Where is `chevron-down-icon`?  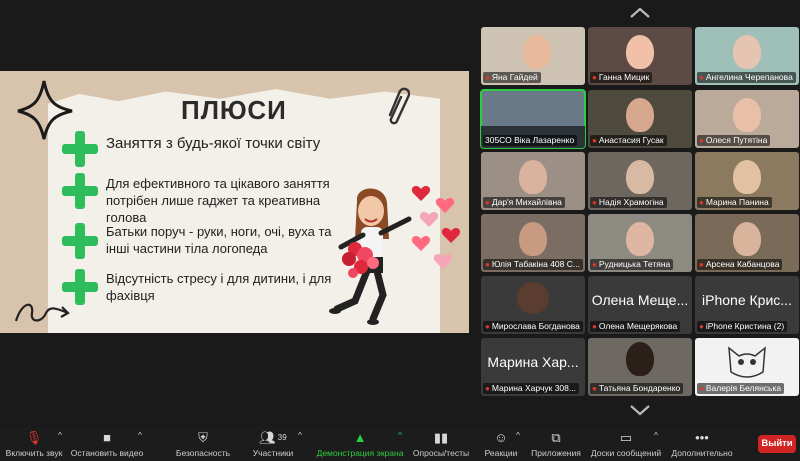
chevron-down-icon is located at coordinates (640, 410).